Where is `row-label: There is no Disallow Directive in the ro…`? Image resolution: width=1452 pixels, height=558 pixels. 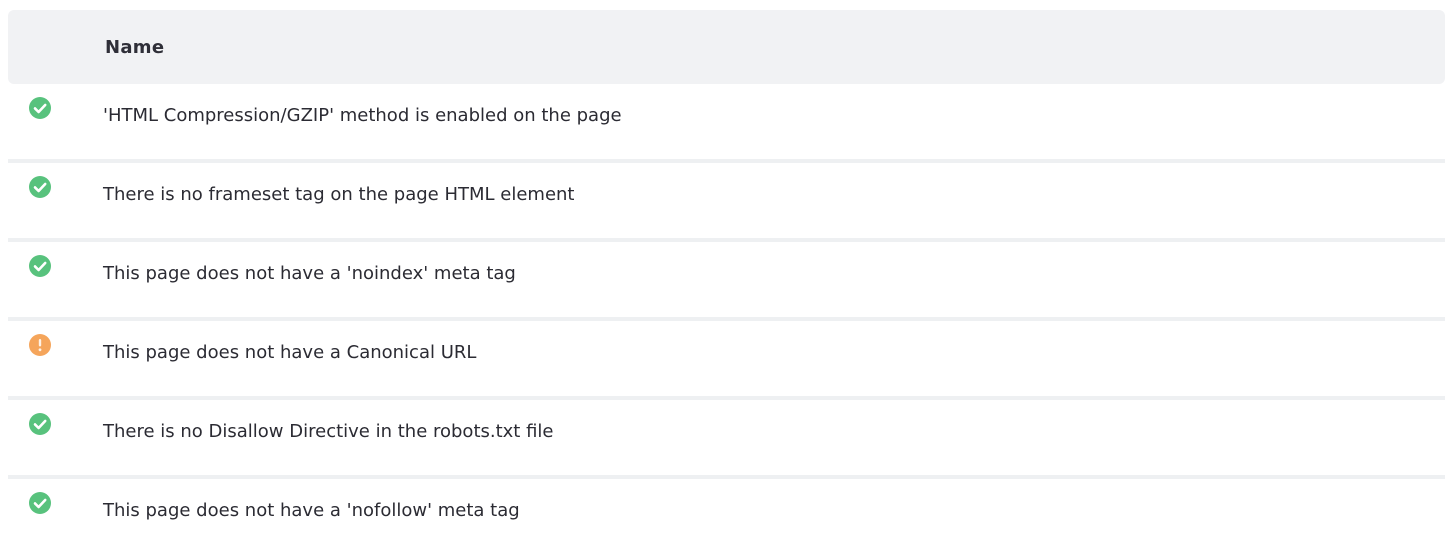
row-label: There is no Disallow Directive in the ro… is located at coordinates (328, 431).